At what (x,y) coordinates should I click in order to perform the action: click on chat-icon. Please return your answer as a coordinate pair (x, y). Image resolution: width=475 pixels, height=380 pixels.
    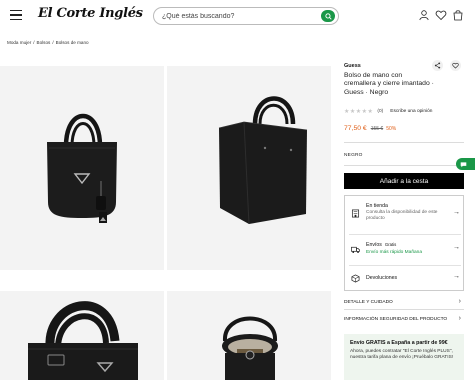
    Looking at the image, I should click on (463, 164).